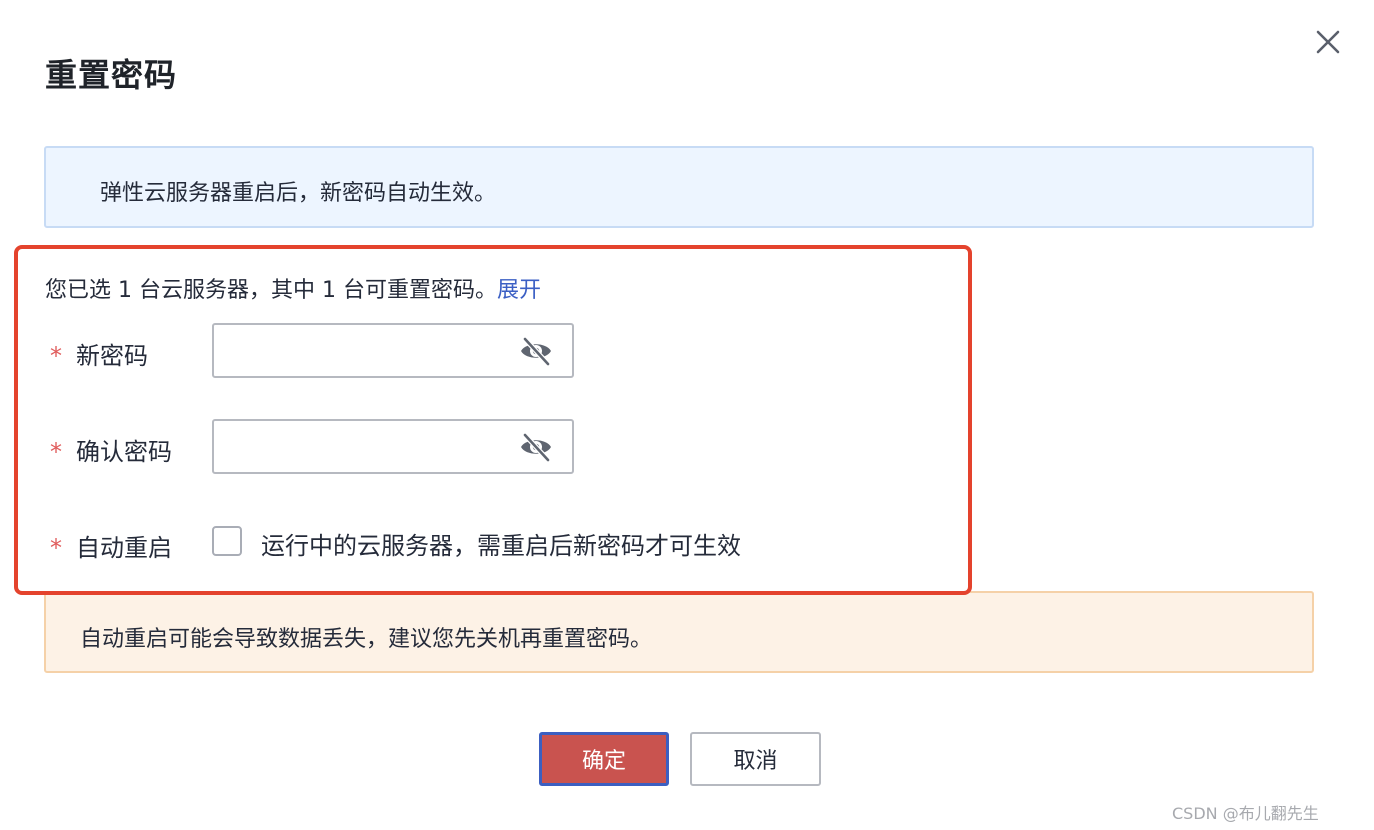  I want to click on auto-restart-label-row: * 自动重启, so click(111, 545).